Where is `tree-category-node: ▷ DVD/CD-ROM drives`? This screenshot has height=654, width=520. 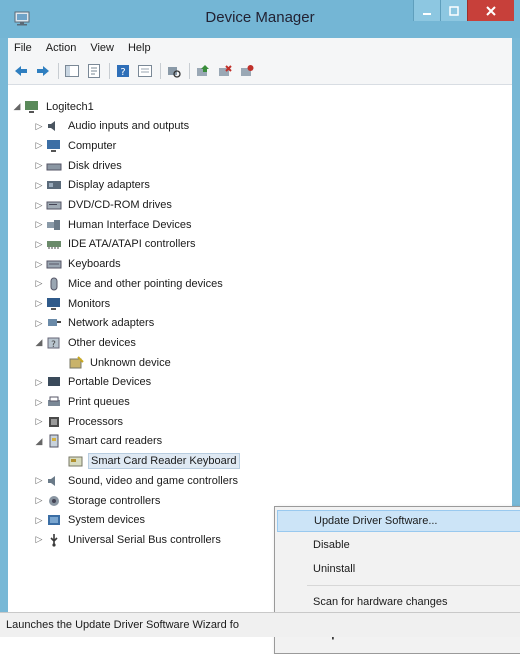 tree-category-node: ▷ DVD/CD-ROM drives is located at coordinates (104, 205).